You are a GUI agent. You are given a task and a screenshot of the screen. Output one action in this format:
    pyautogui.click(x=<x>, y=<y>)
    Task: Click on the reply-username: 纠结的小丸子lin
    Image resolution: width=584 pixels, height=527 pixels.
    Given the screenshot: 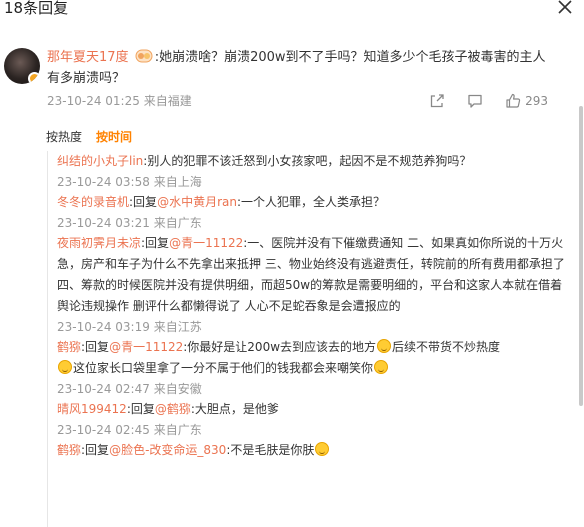 What is the action you would take?
    pyautogui.click(x=100, y=161)
    